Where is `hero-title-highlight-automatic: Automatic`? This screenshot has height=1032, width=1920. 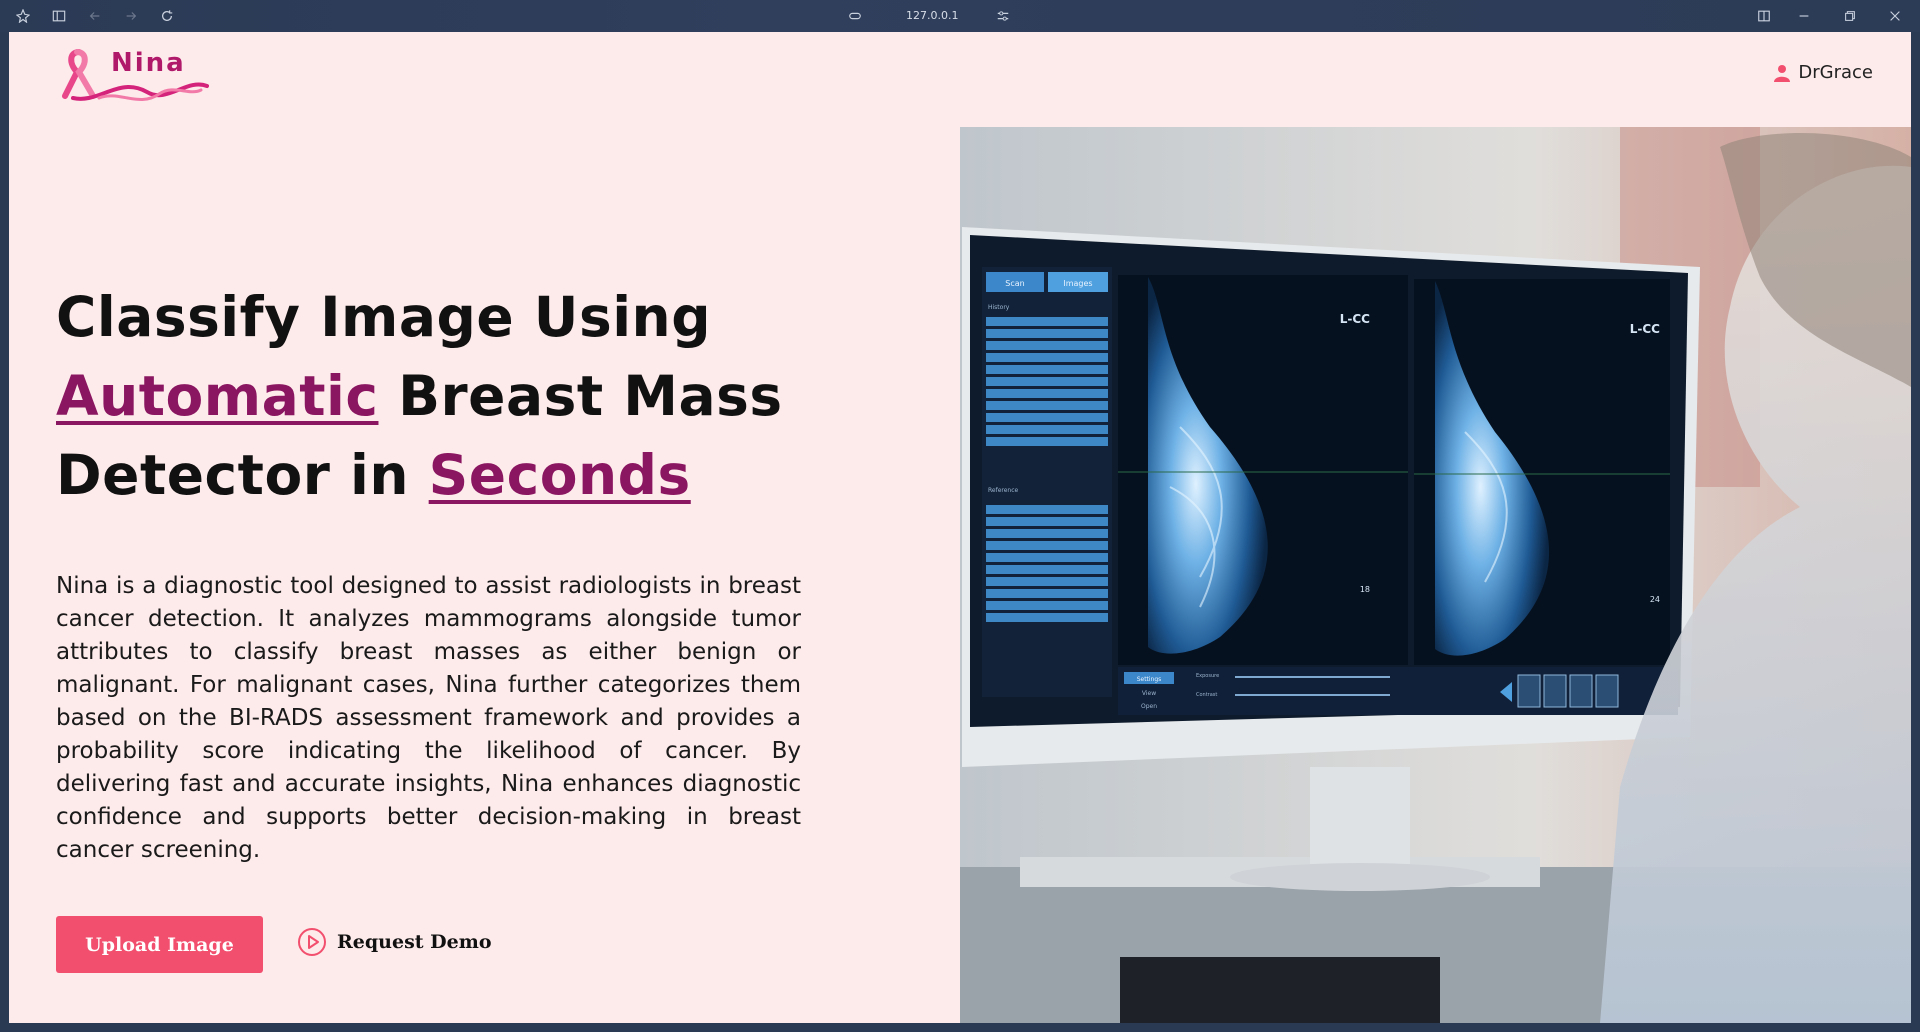 hero-title-highlight-automatic: Automatic is located at coordinates (217, 396).